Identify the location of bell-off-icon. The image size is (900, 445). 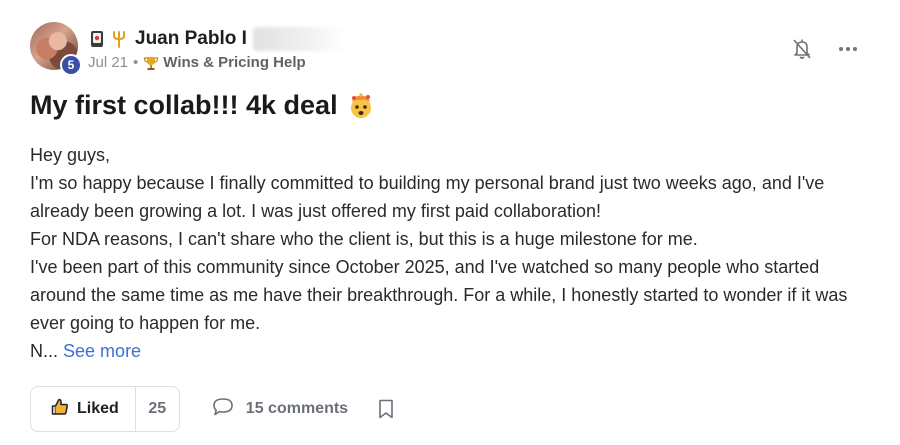
(802, 49).